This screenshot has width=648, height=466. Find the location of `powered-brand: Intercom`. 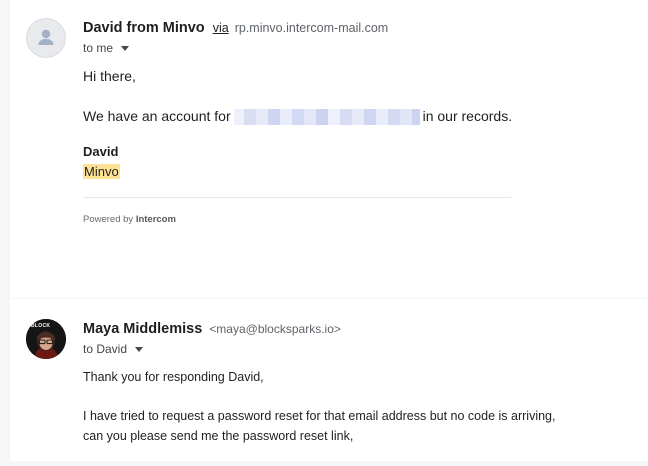

powered-brand: Intercom is located at coordinates (156, 219).